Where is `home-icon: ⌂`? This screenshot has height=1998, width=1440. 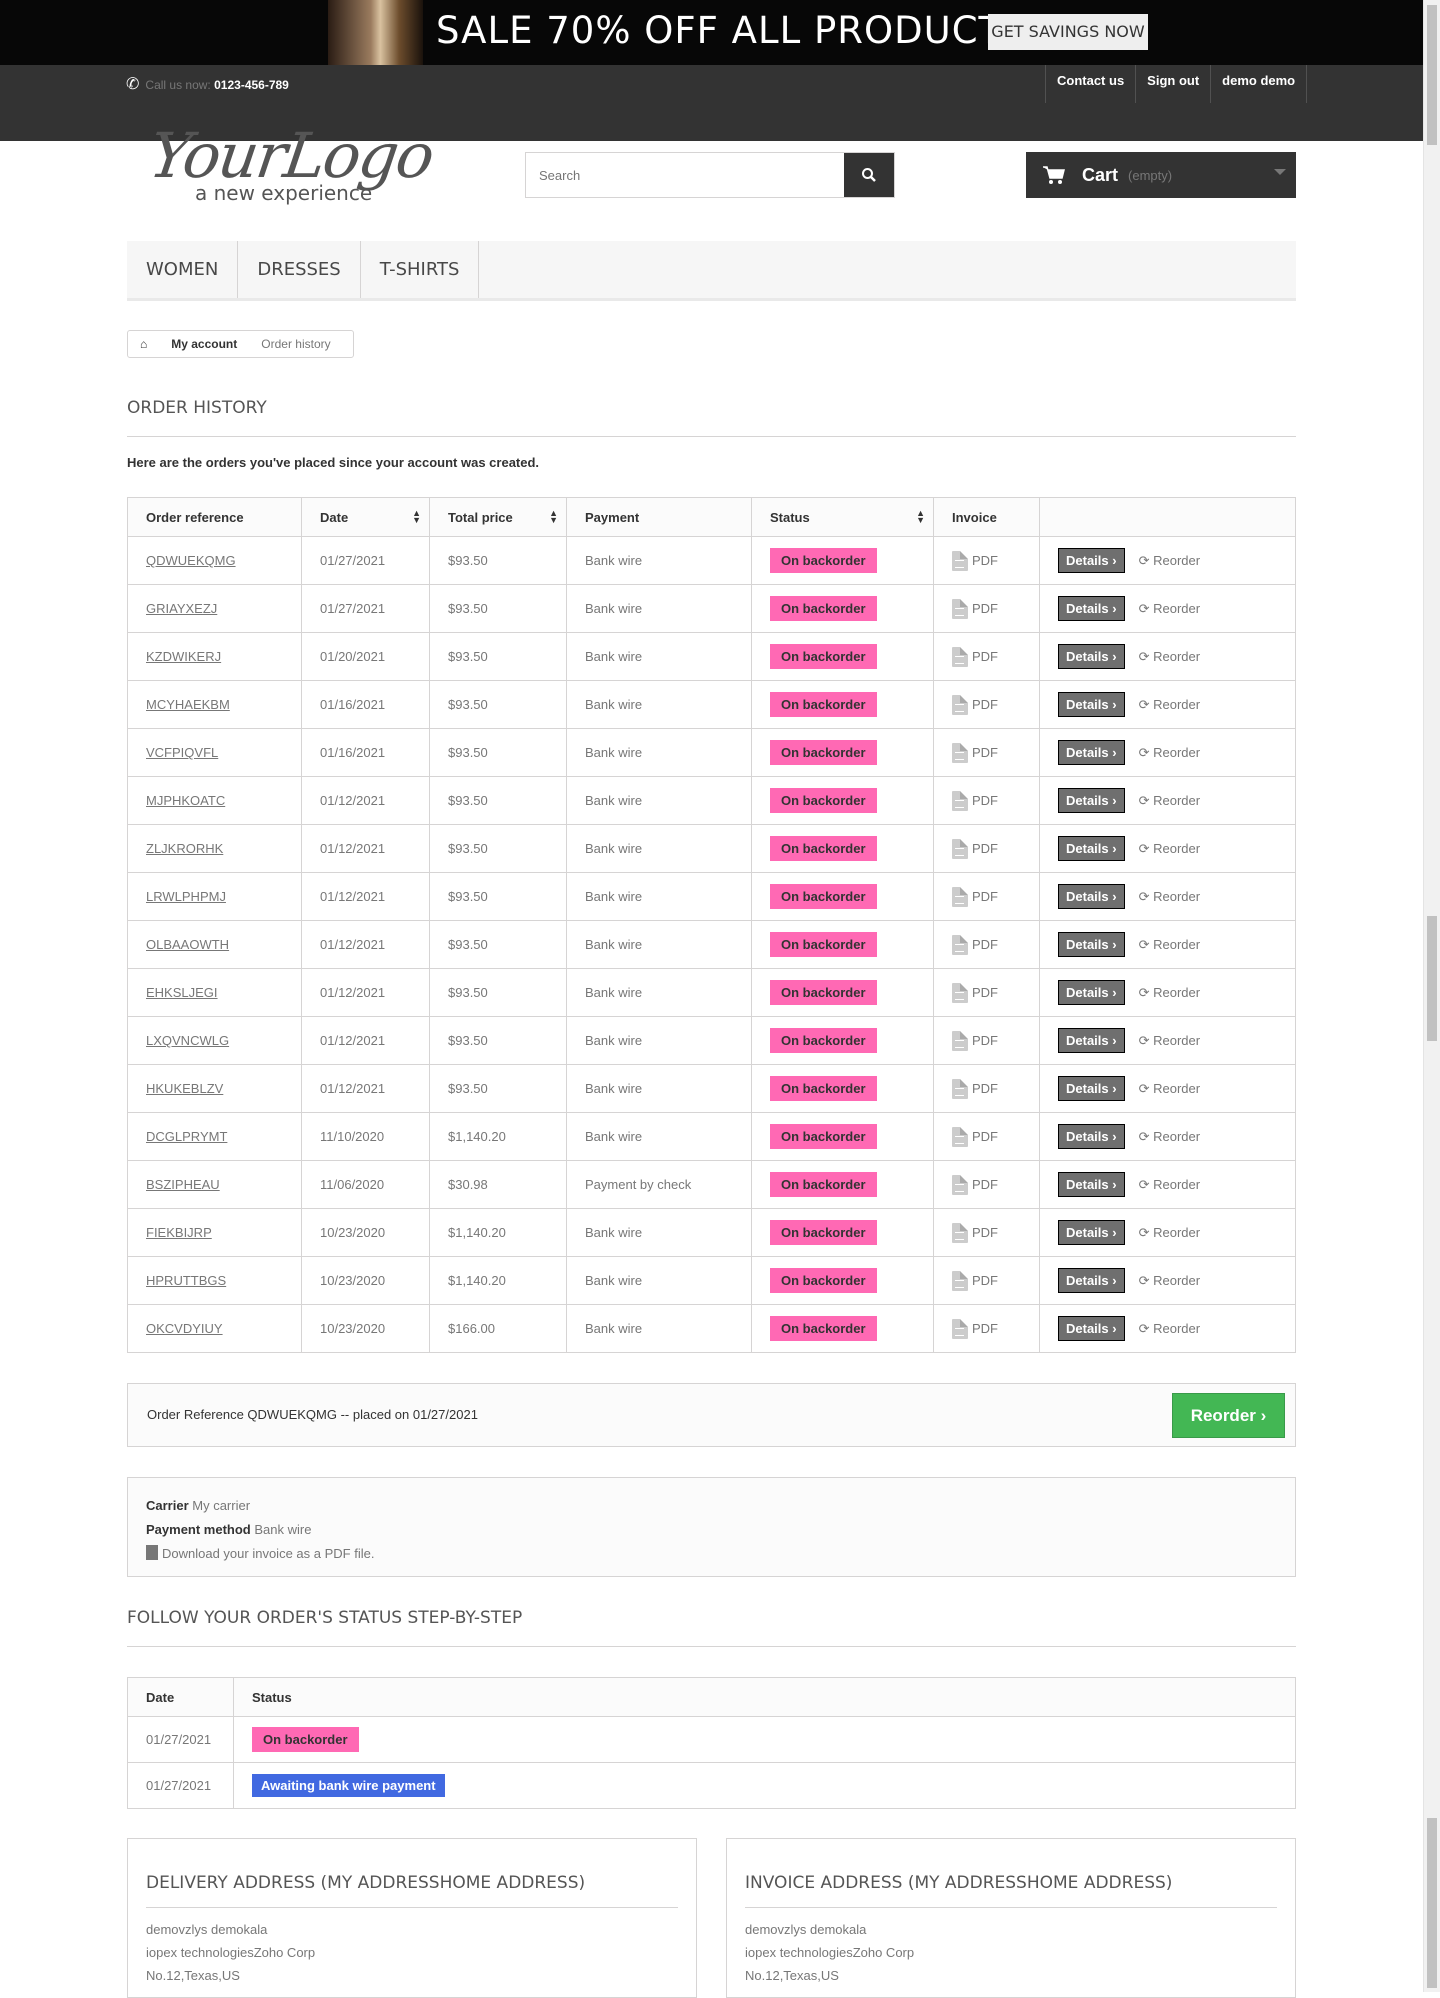 home-icon: ⌂ is located at coordinates (143, 344).